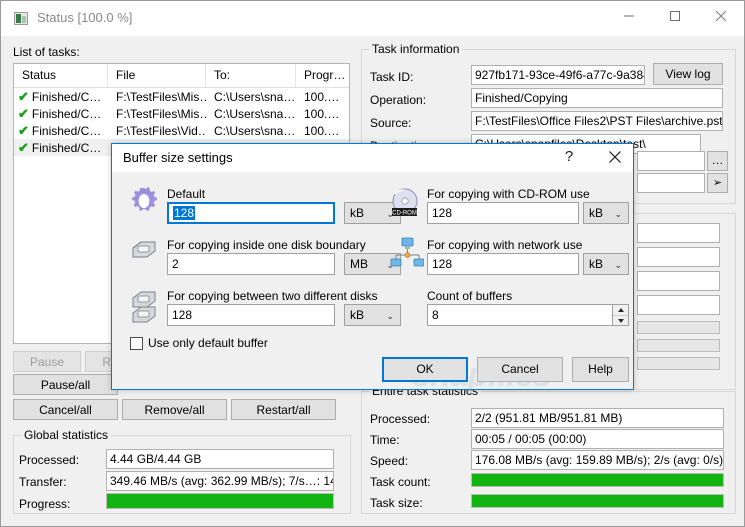 This screenshot has height=527, width=745. Describe the element at coordinates (359, 264) in the screenshot. I see `same-disk-unit-value: MB` at that location.